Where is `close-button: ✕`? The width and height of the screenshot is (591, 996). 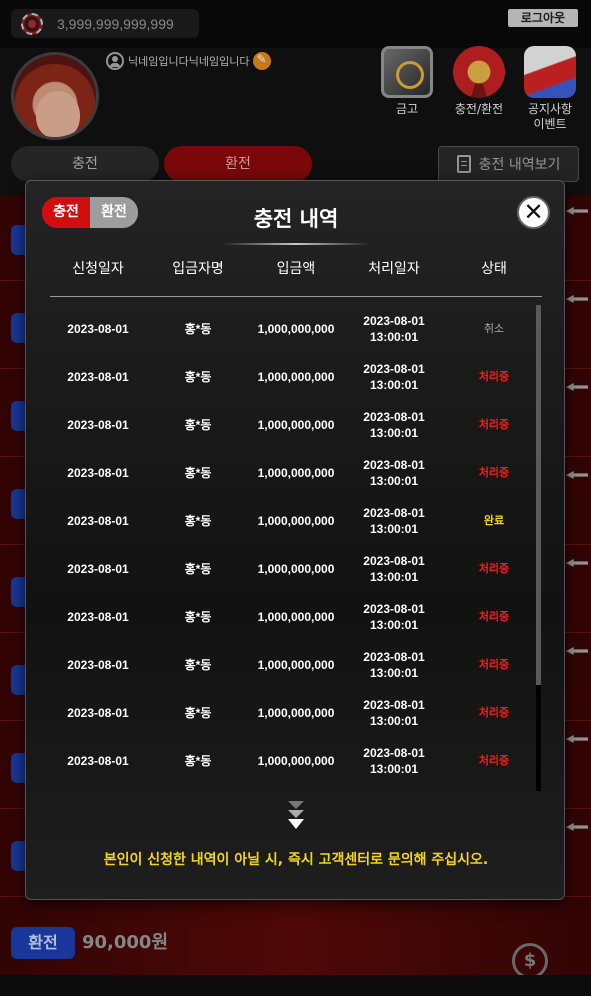 close-button: ✕ is located at coordinates (533, 212).